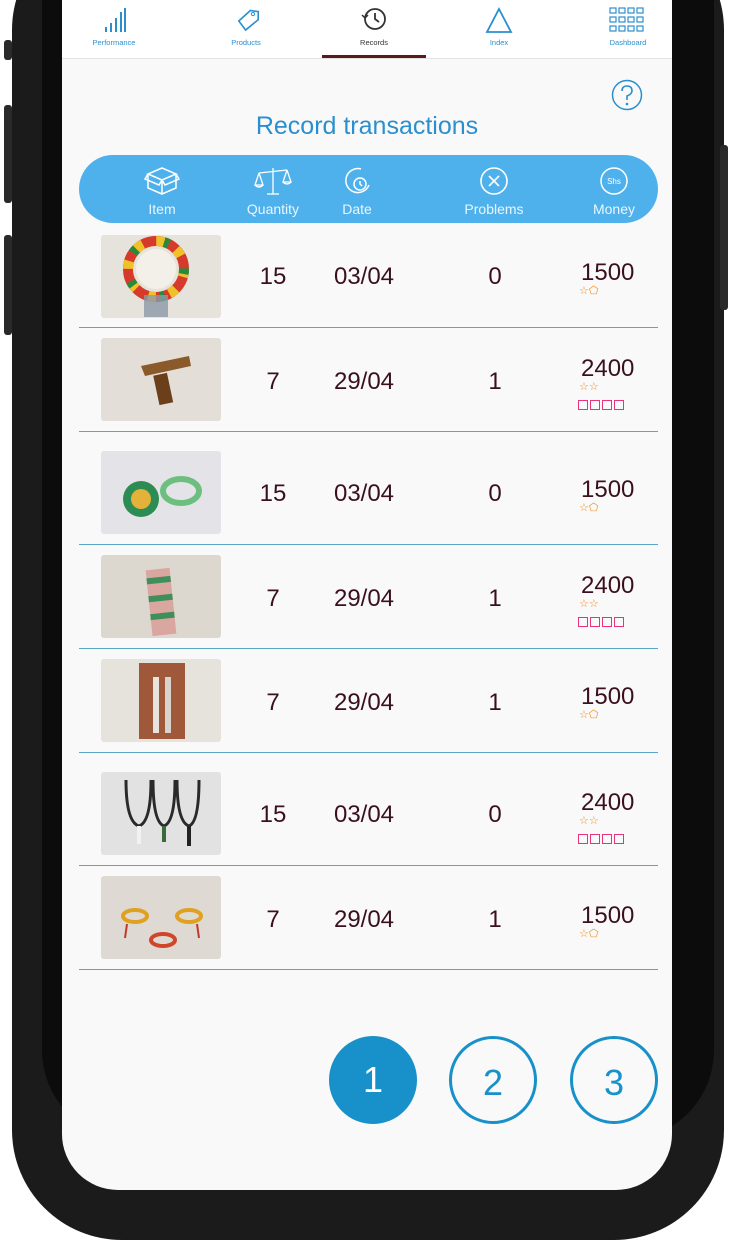 This screenshot has height=1247, width=732. I want to click on volume-up-button, so click(8, 154).